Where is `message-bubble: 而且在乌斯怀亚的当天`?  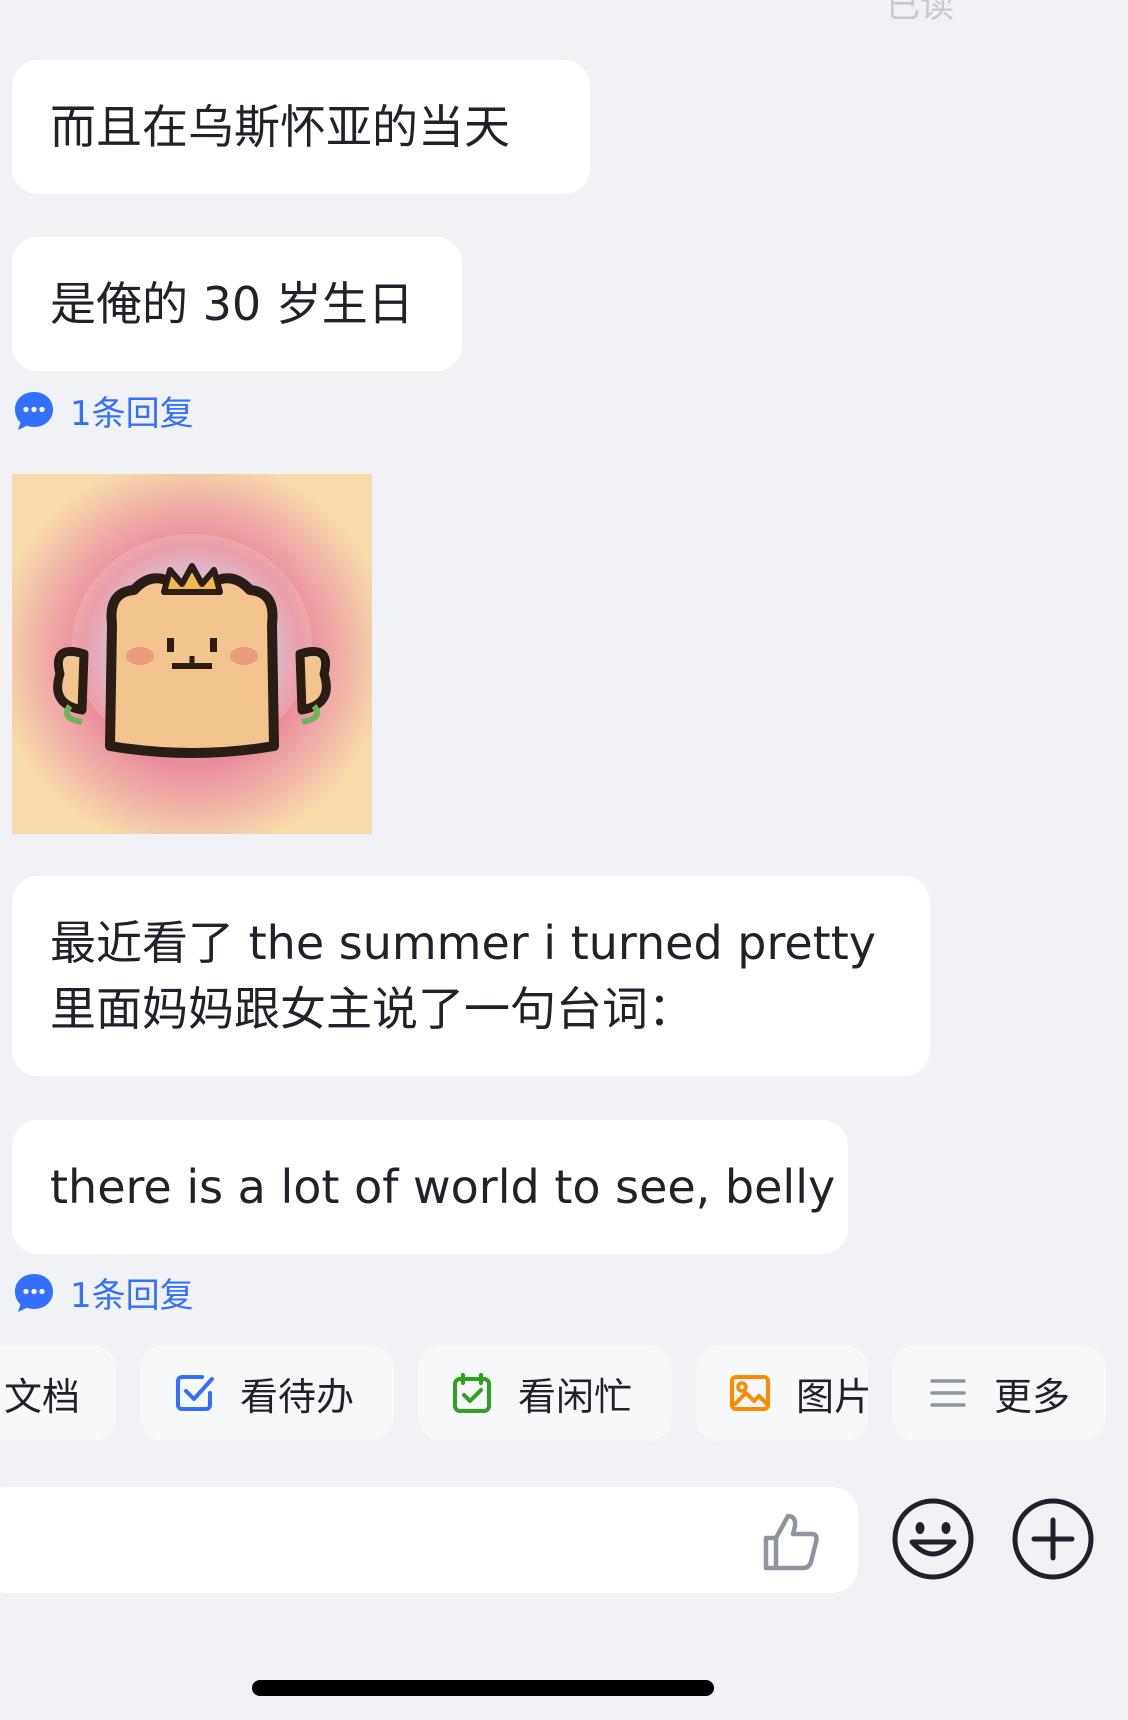
message-bubble: 而且在乌斯怀亚的当天 is located at coordinates (301, 127).